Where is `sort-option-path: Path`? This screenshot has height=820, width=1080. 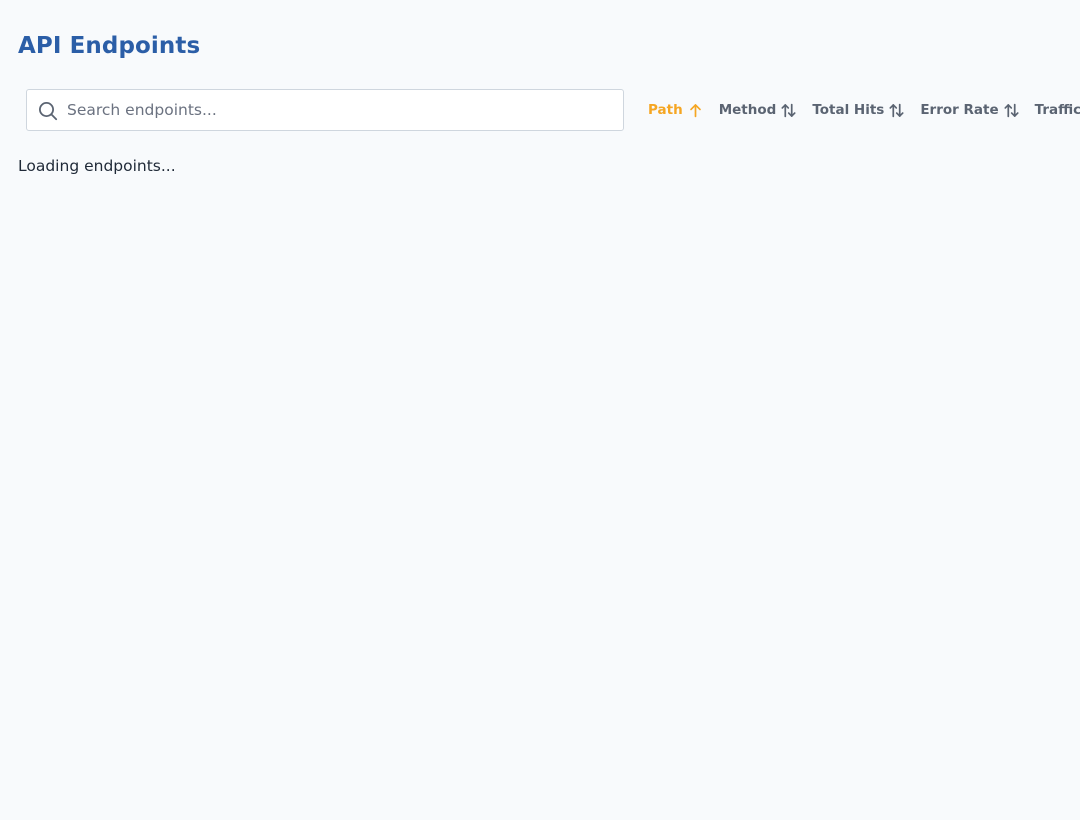
sort-option-path: Path is located at coordinates (675, 110).